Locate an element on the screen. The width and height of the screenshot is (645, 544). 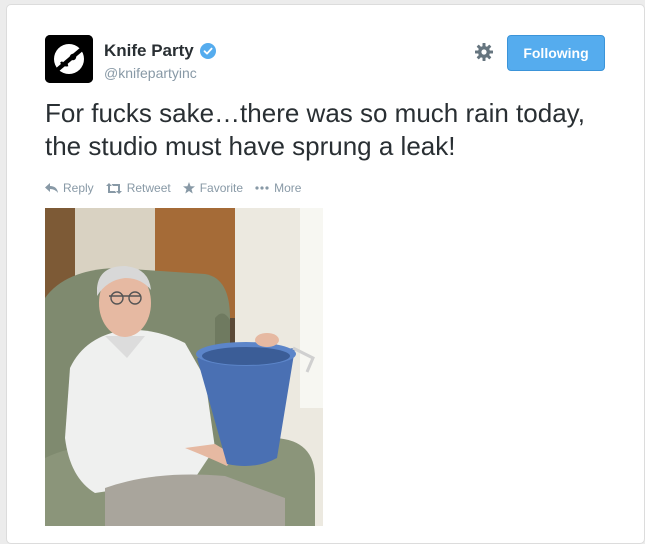
reply-action: Reply is located at coordinates (69, 188).